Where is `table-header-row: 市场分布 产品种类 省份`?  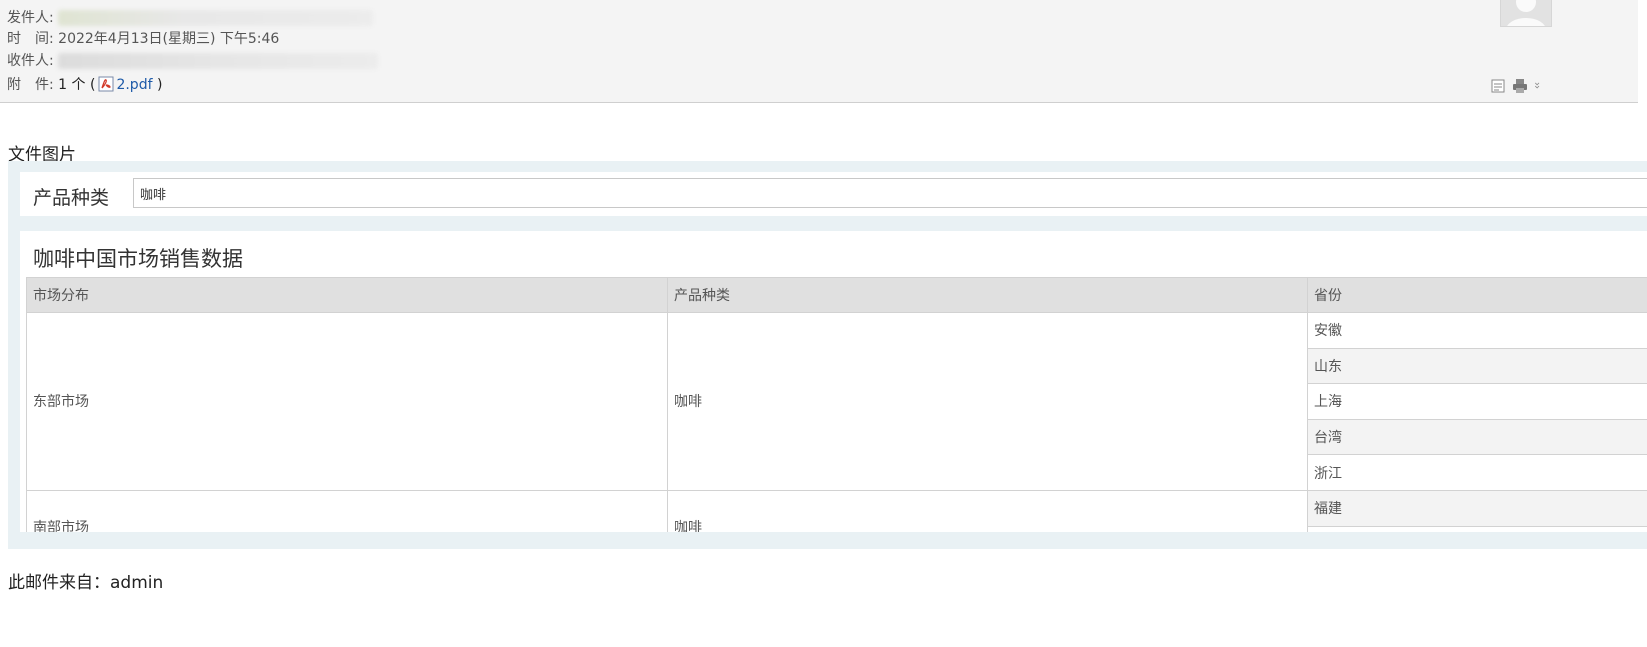 table-header-row: 市场分布 产品种类 省份 is located at coordinates (836, 295).